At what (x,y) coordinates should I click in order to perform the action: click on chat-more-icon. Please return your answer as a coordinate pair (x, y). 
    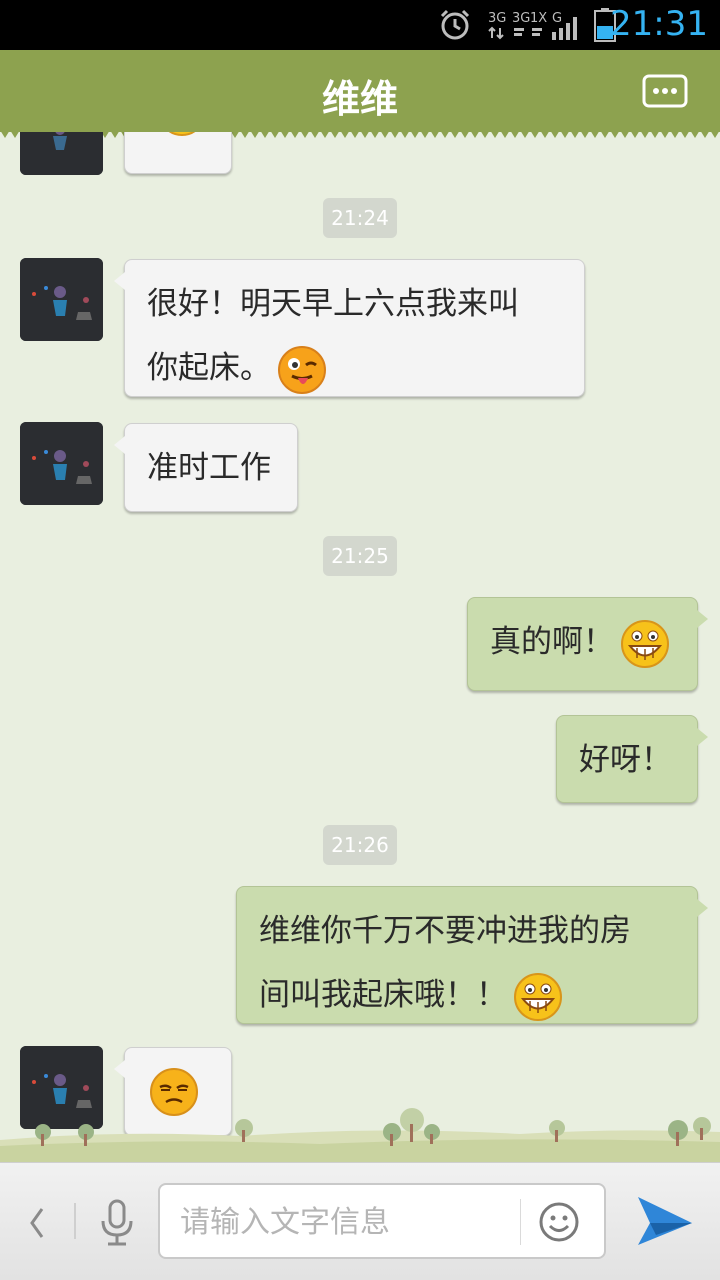
    Looking at the image, I should click on (665, 92).